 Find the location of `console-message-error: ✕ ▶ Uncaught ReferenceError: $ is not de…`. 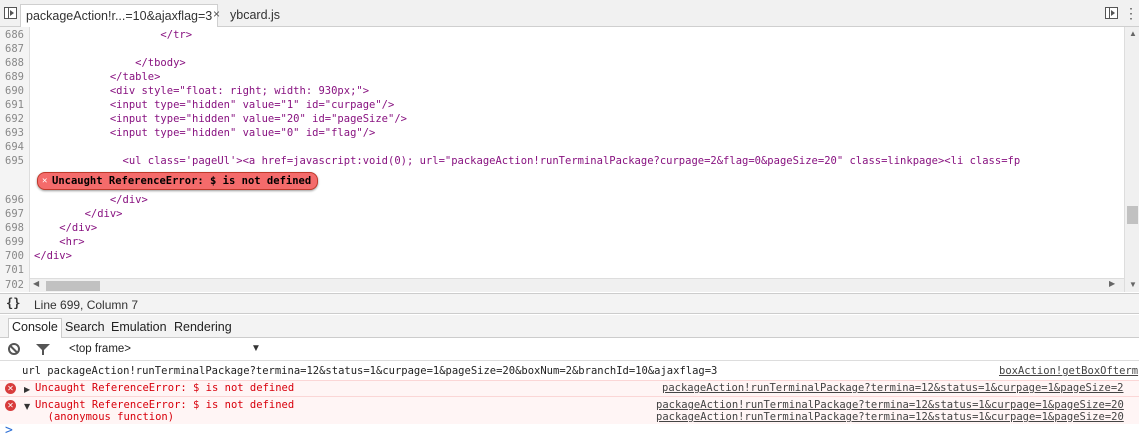

console-message-error: ✕ ▶ Uncaught ReferenceError: $ is not de… is located at coordinates (569, 388).